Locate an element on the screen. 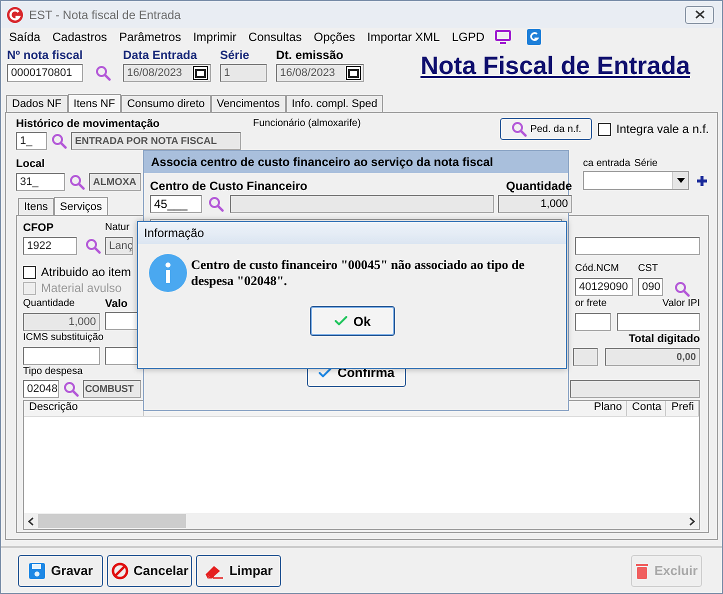  menu-item: Consultas is located at coordinates (275, 37).